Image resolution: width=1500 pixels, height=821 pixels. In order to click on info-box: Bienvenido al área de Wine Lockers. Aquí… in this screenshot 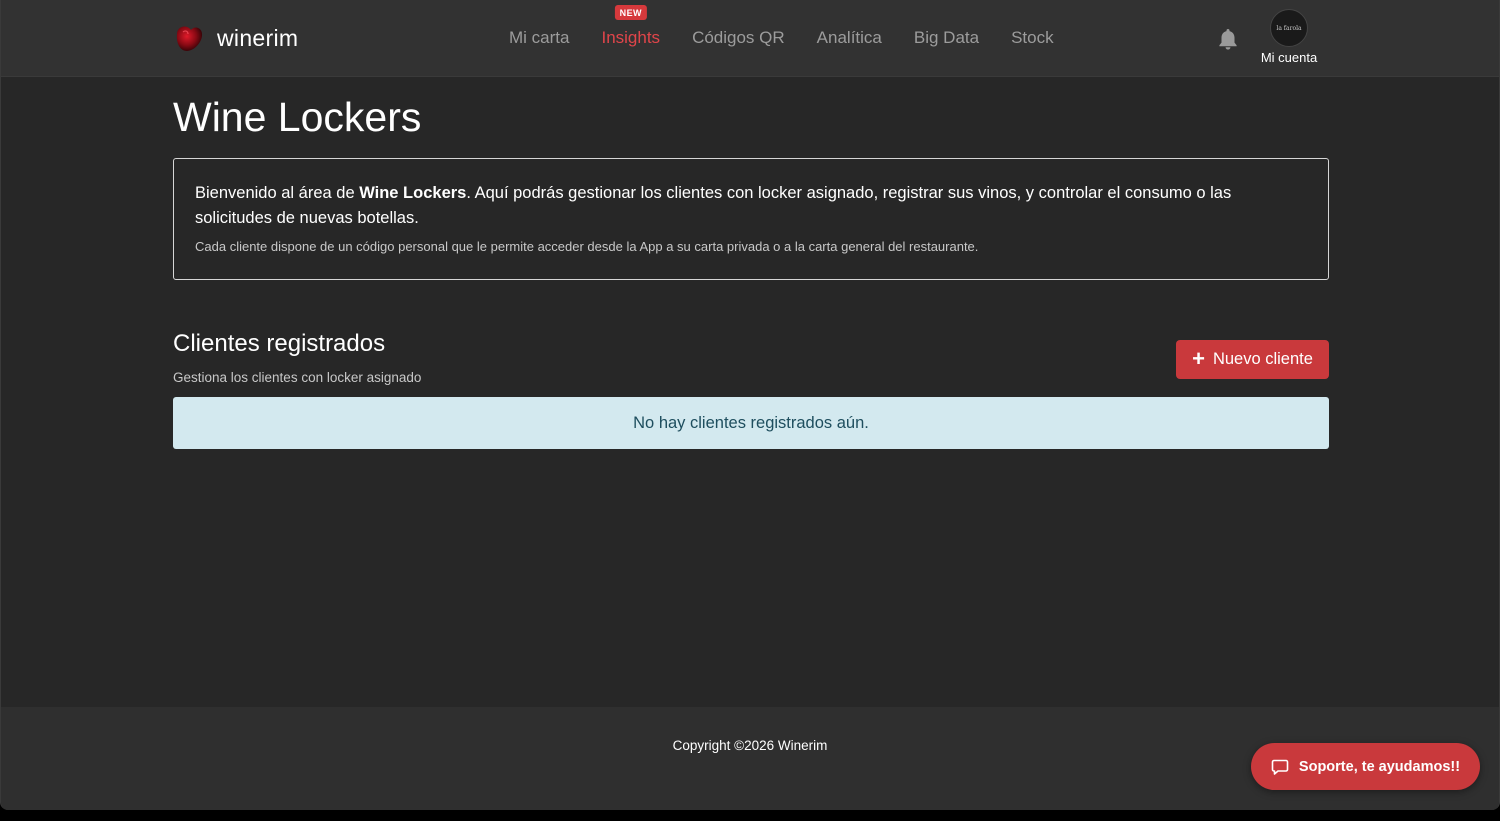, I will do `click(751, 219)`.